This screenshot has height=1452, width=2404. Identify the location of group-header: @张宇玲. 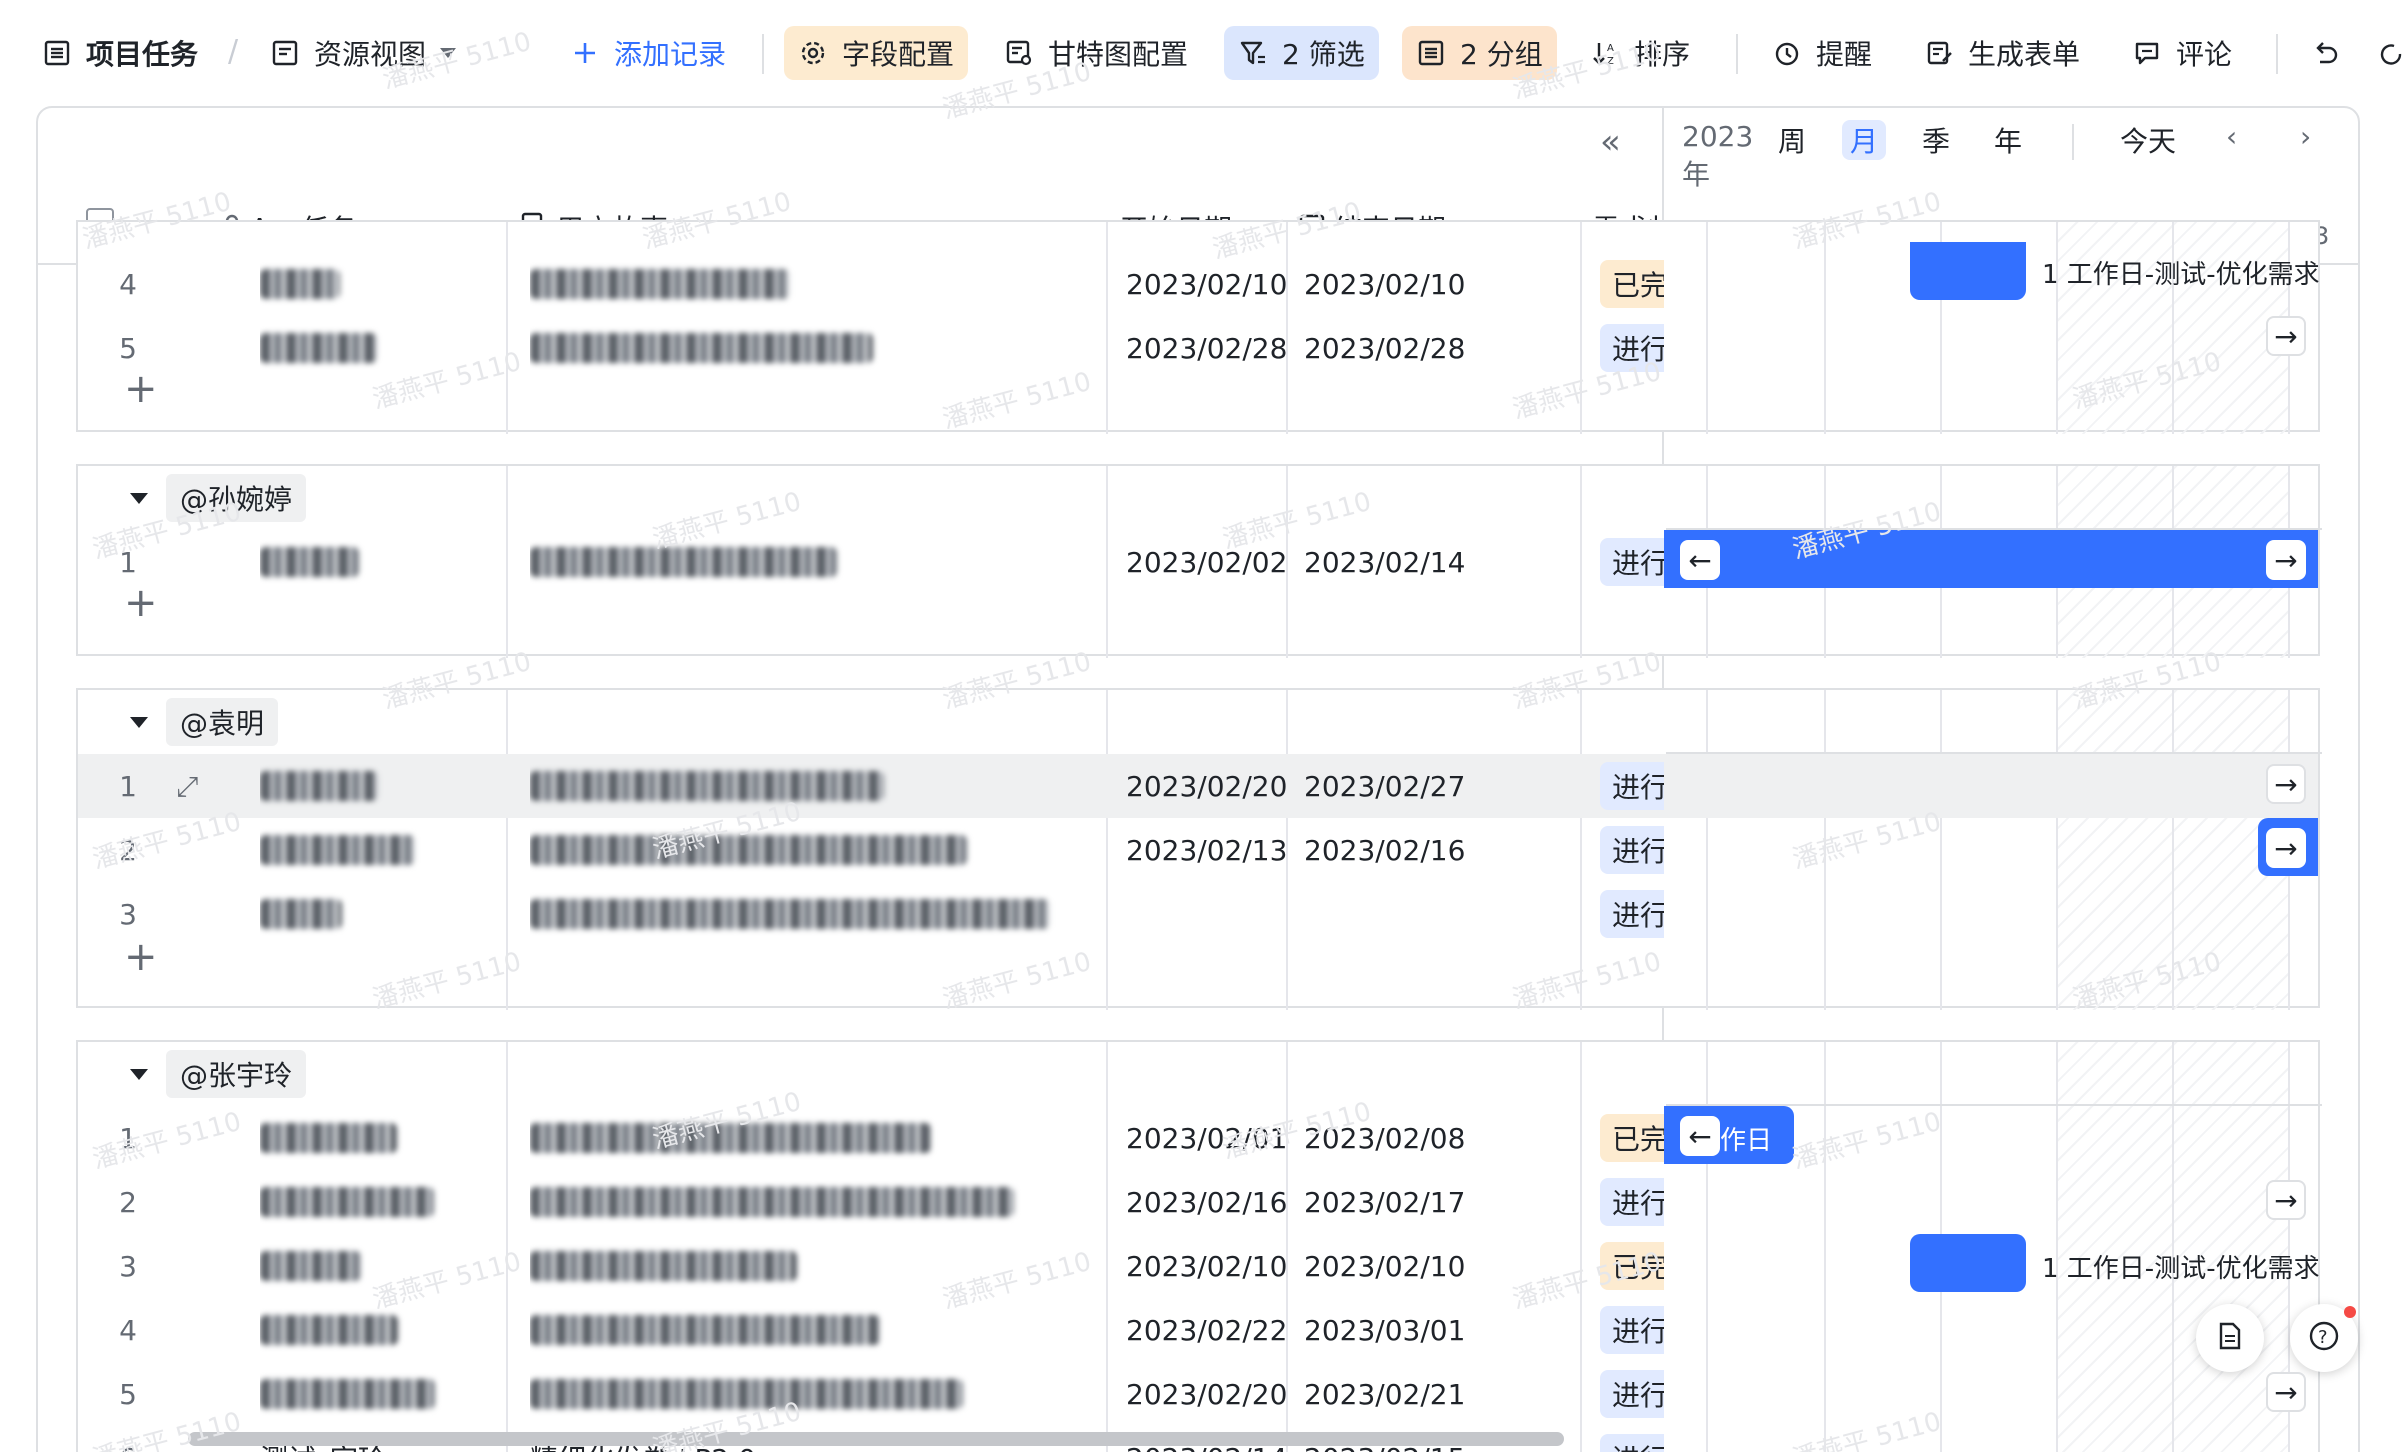
(218, 1074).